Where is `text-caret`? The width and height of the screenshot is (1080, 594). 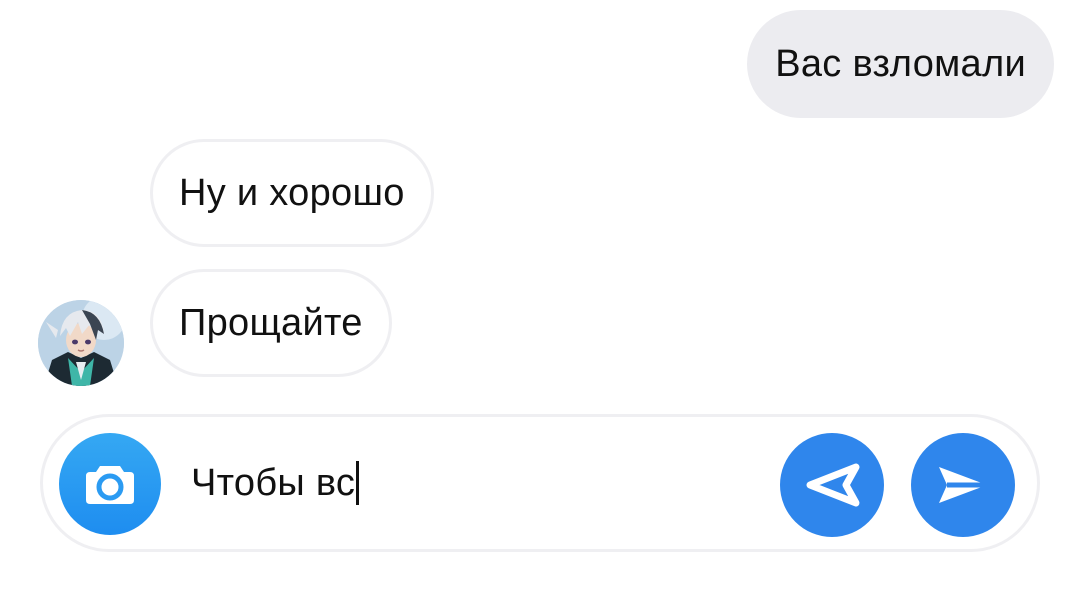 text-caret is located at coordinates (358, 483).